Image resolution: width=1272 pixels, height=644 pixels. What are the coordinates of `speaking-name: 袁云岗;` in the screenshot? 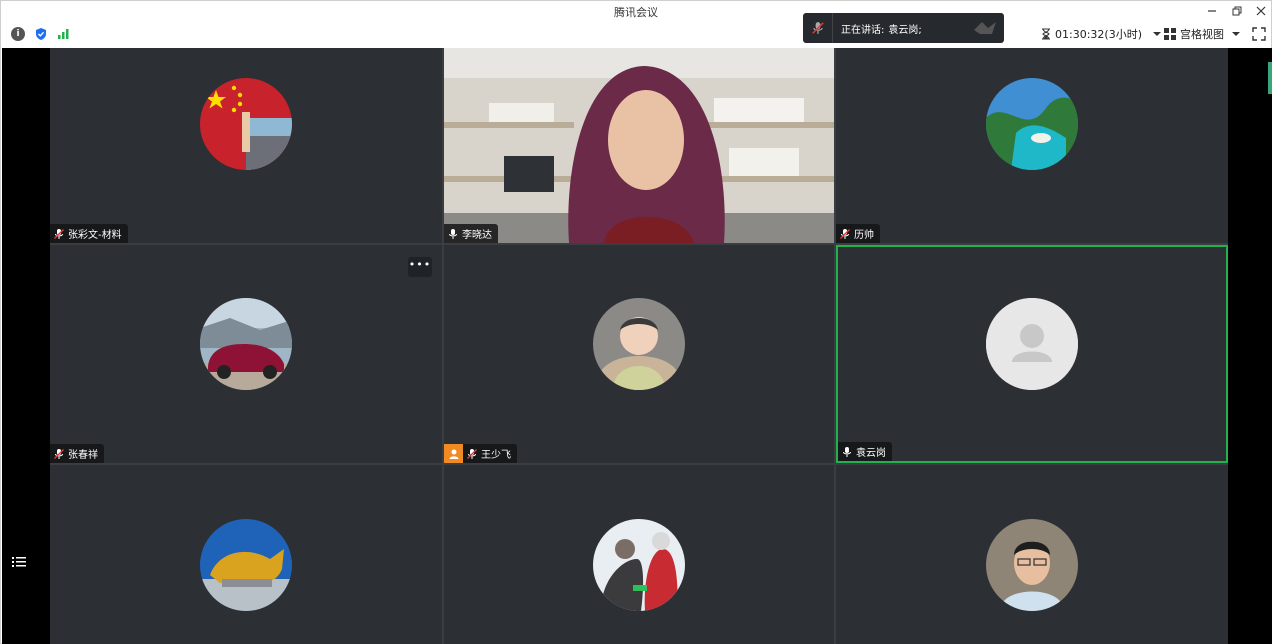 It's located at (905, 30).